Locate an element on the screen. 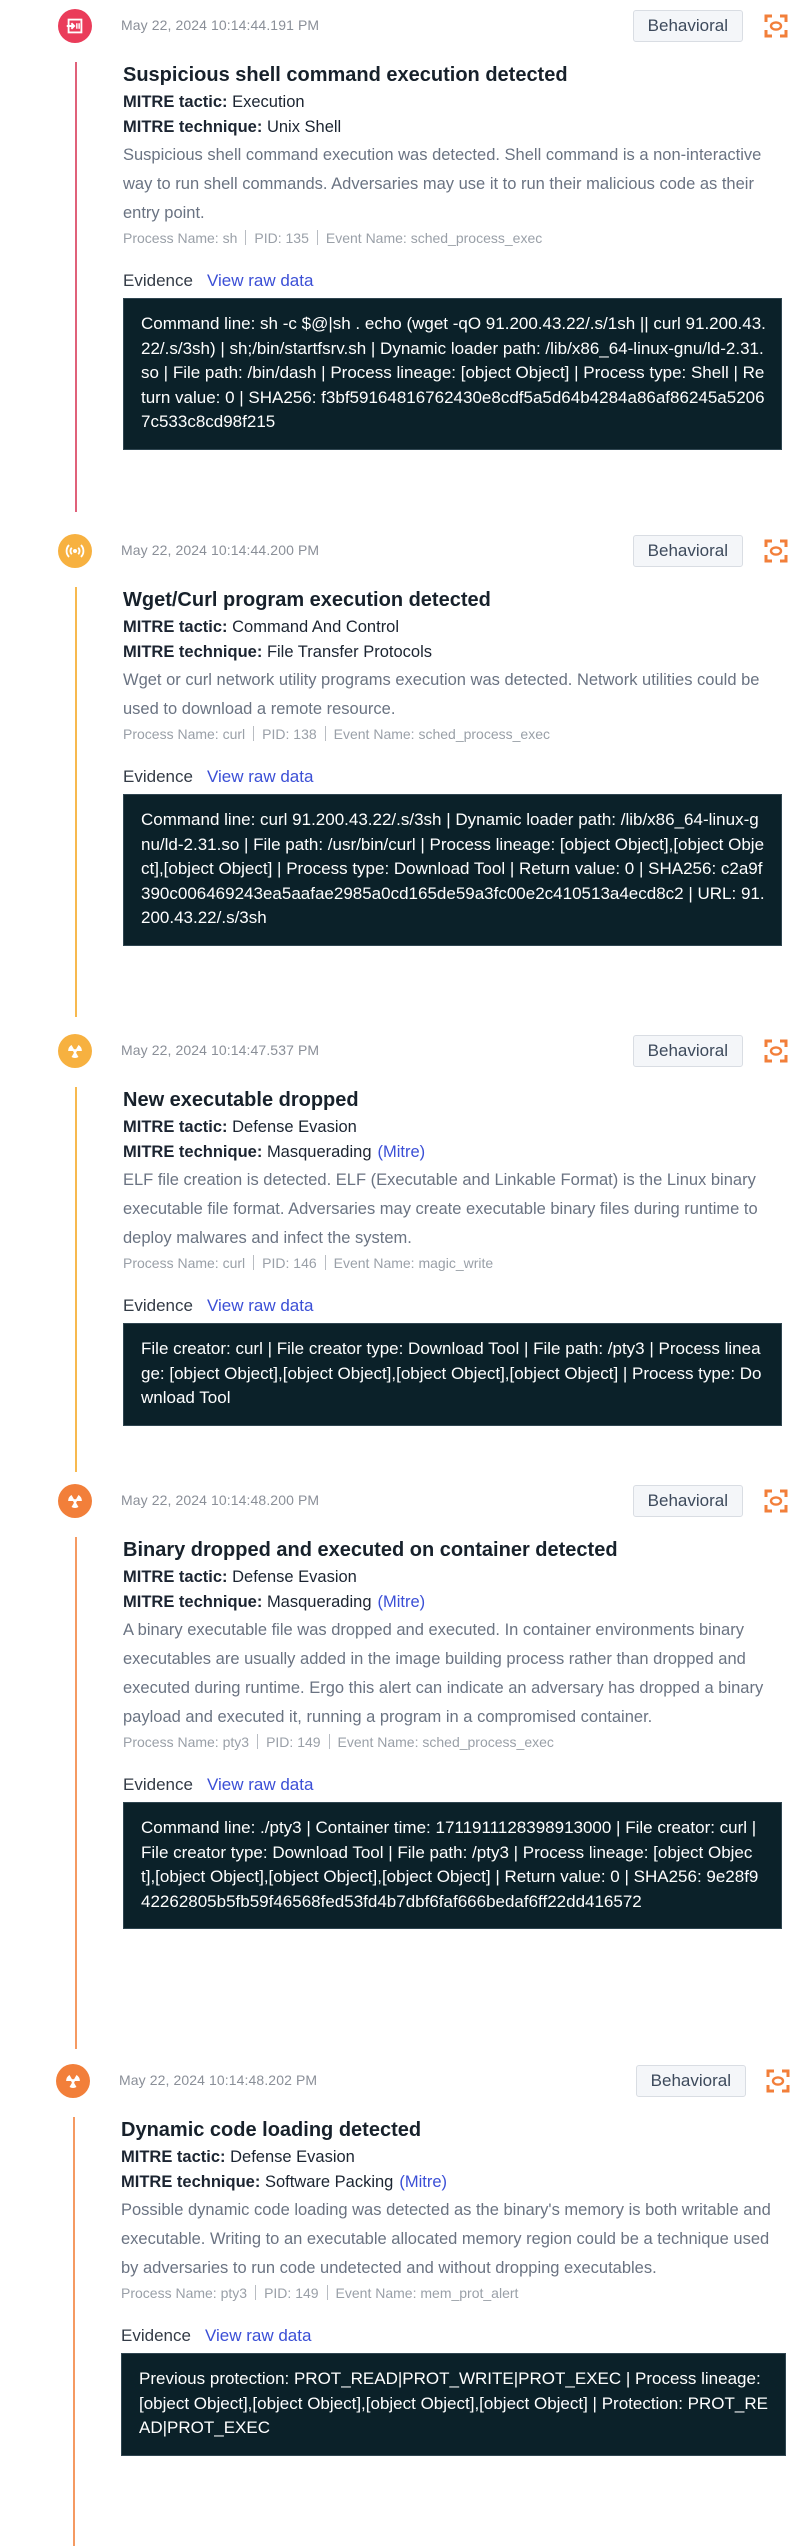 The height and width of the screenshot is (2546, 800). event-name-value: mem_prot_alert is located at coordinates (469, 2293).